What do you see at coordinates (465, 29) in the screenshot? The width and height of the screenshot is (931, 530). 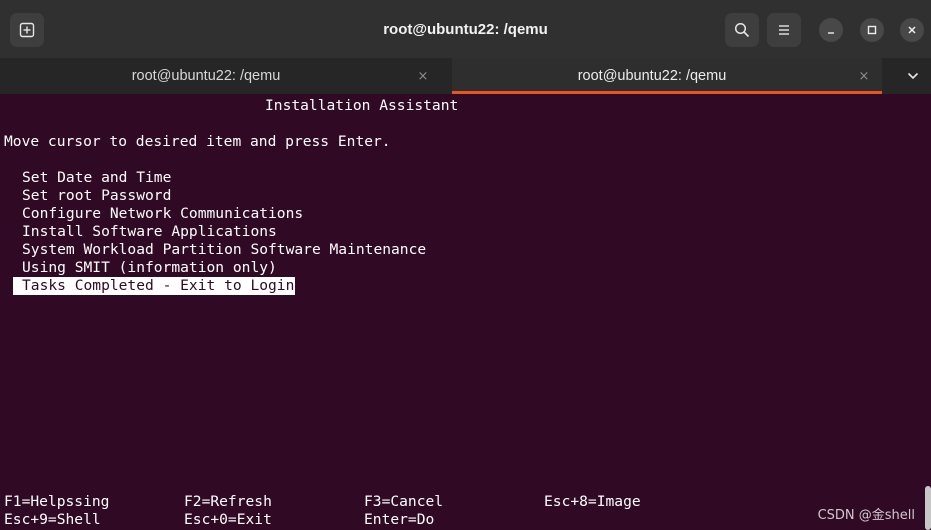 I see `header-bar: root@ubuntu22: /qemu` at bounding box center [465, 29].